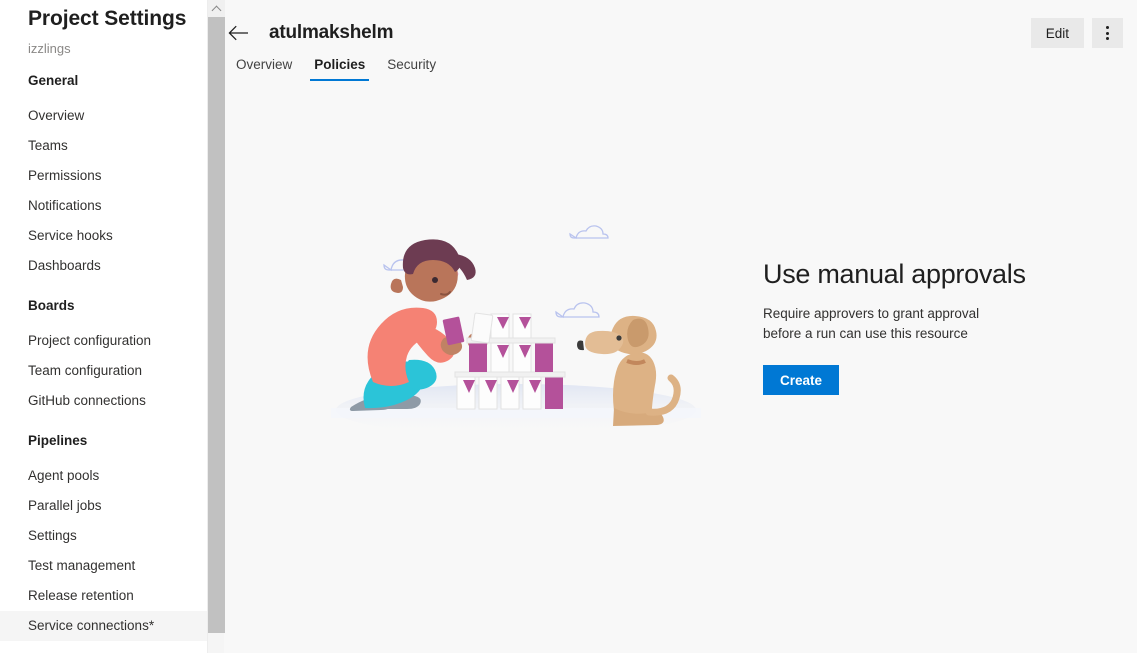  I want to click on create-button: Create, so click(801, 380).